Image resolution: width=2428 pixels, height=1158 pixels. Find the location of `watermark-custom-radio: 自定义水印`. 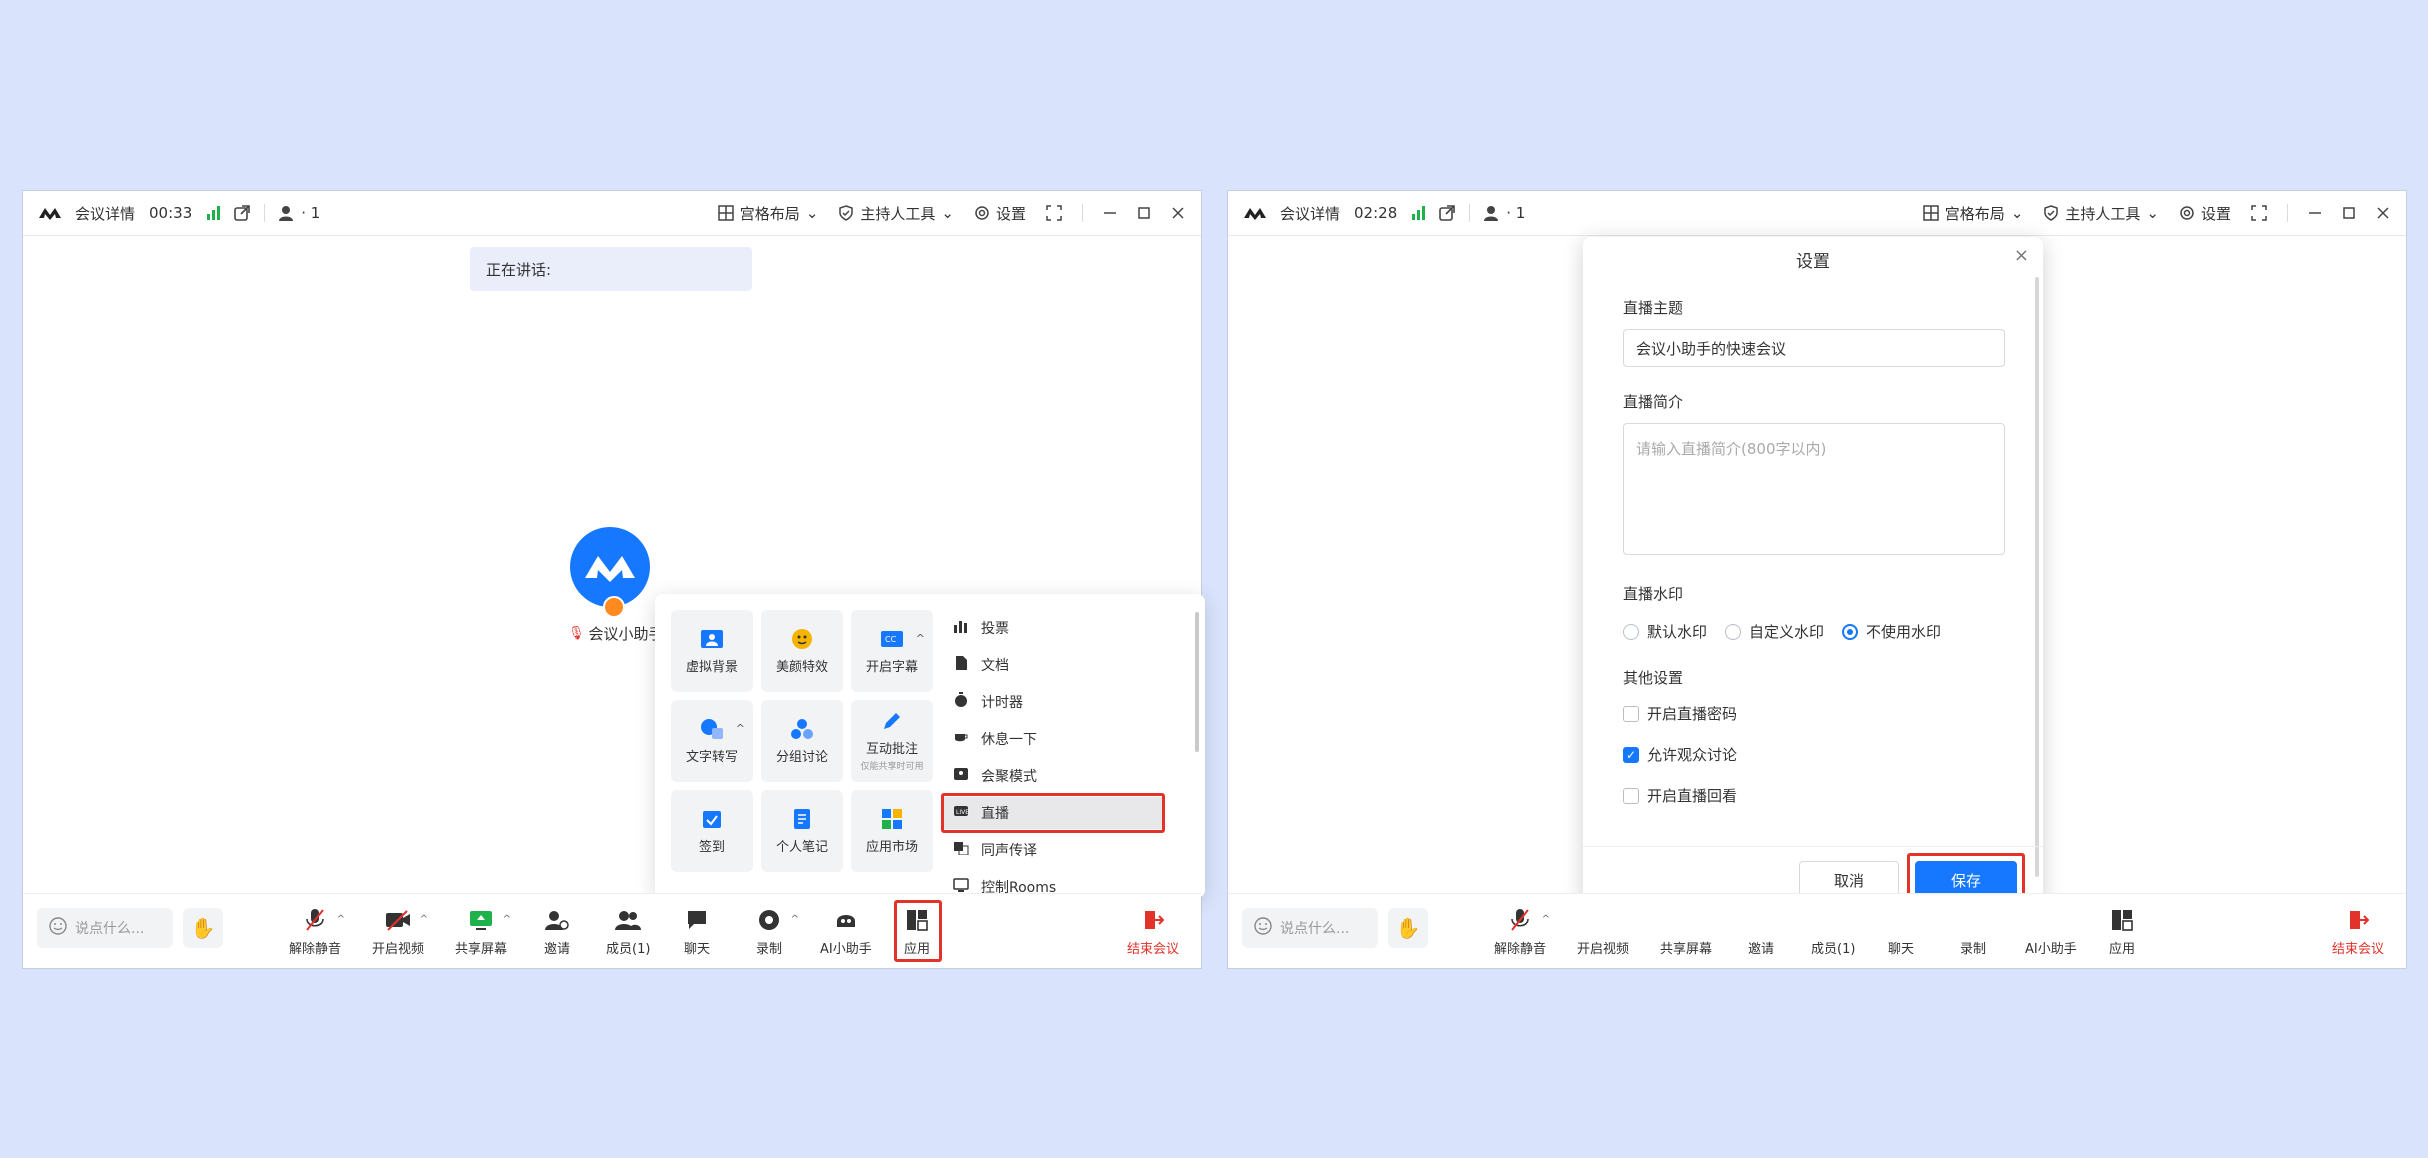

watermark-custom-radio: 自定义水印 is located at coordinates (1774, 631).